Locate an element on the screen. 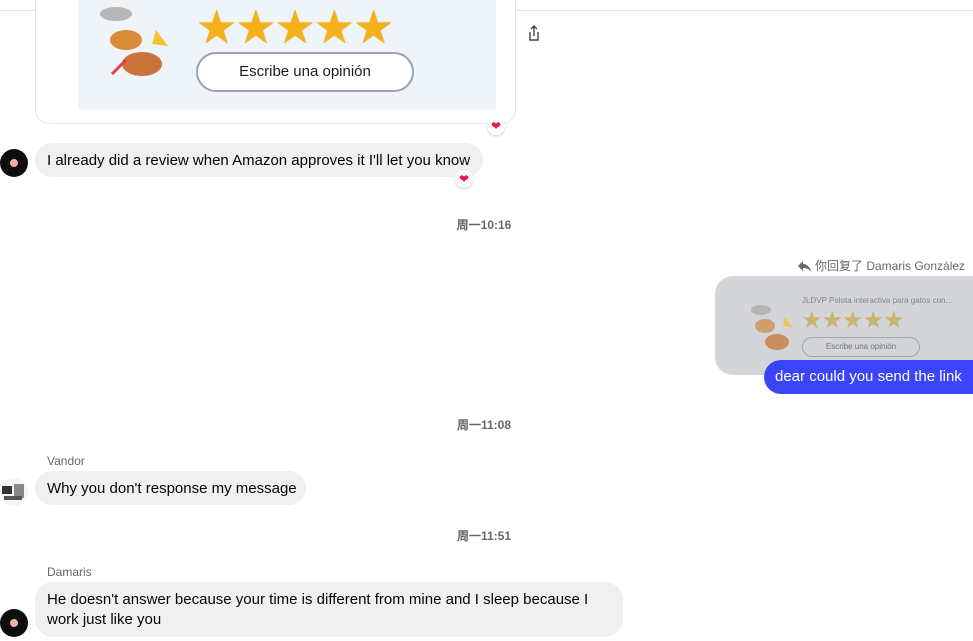  timestamp: 周一11:08 is located at coordinates (484, 425).